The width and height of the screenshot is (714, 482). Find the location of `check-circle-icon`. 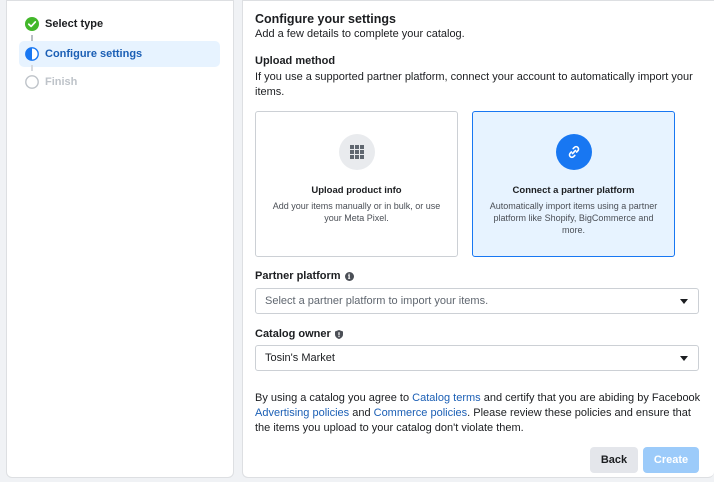

check-circle-icon is located at coordinates (32, 24).